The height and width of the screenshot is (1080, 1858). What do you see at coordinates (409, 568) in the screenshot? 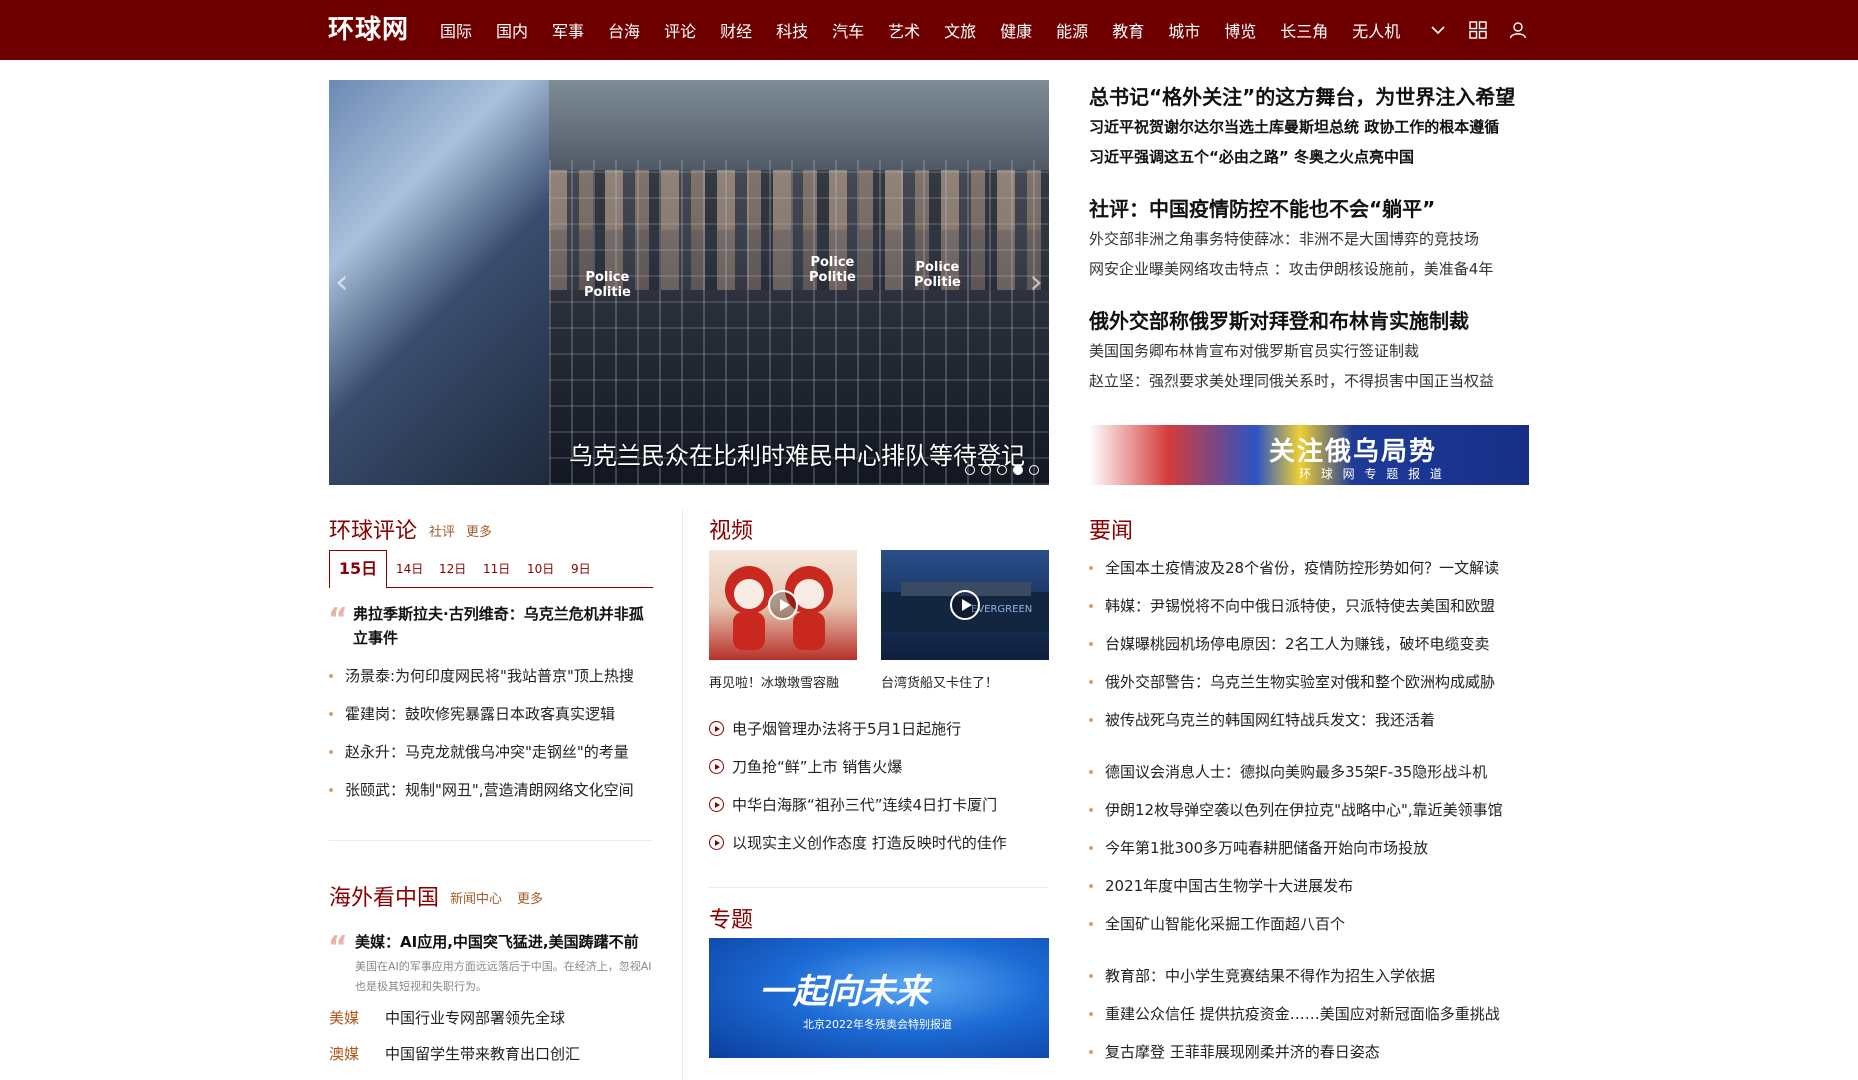
I see `day-tab: 14日` at bounding box center [409, 568].